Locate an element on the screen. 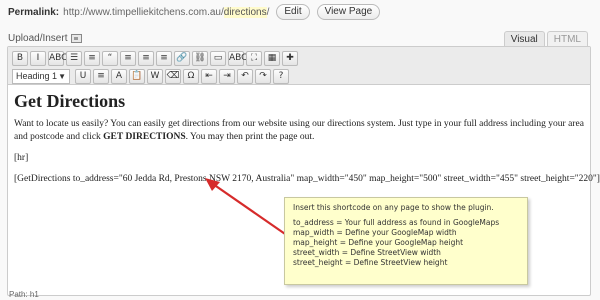 This screenshot has width=600, height=300. path-value: h1 is located at coordinates (34, 294).